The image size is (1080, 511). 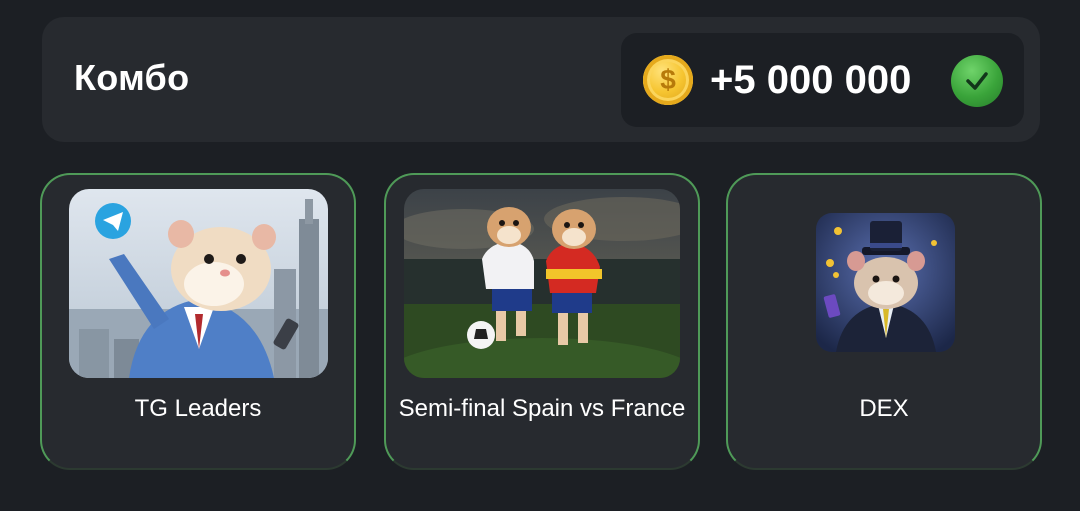 I want to click on card-label: DEX, so click(x=884, y=408).